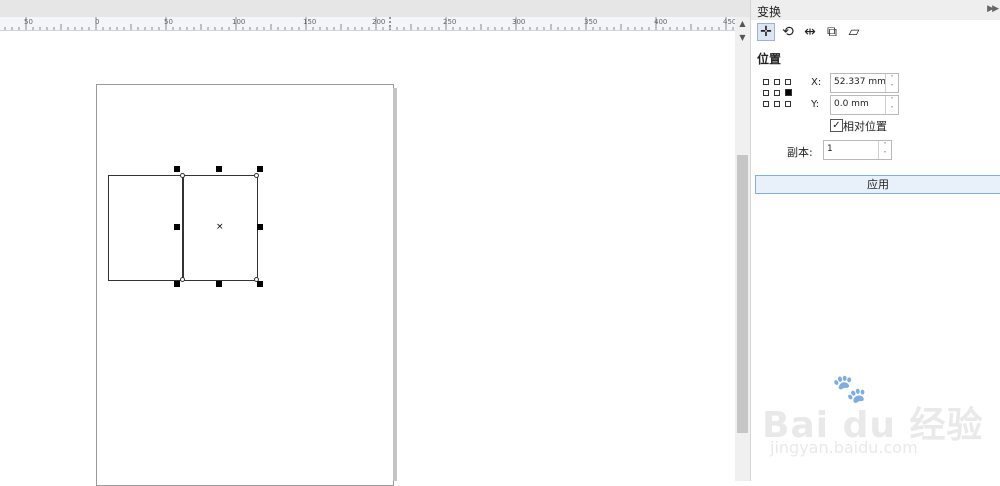 Image resolution: width=1000 pixels, height=486 pixels. I want to click on y-spin-buttons: ˄ ˅, so click(891, 105).